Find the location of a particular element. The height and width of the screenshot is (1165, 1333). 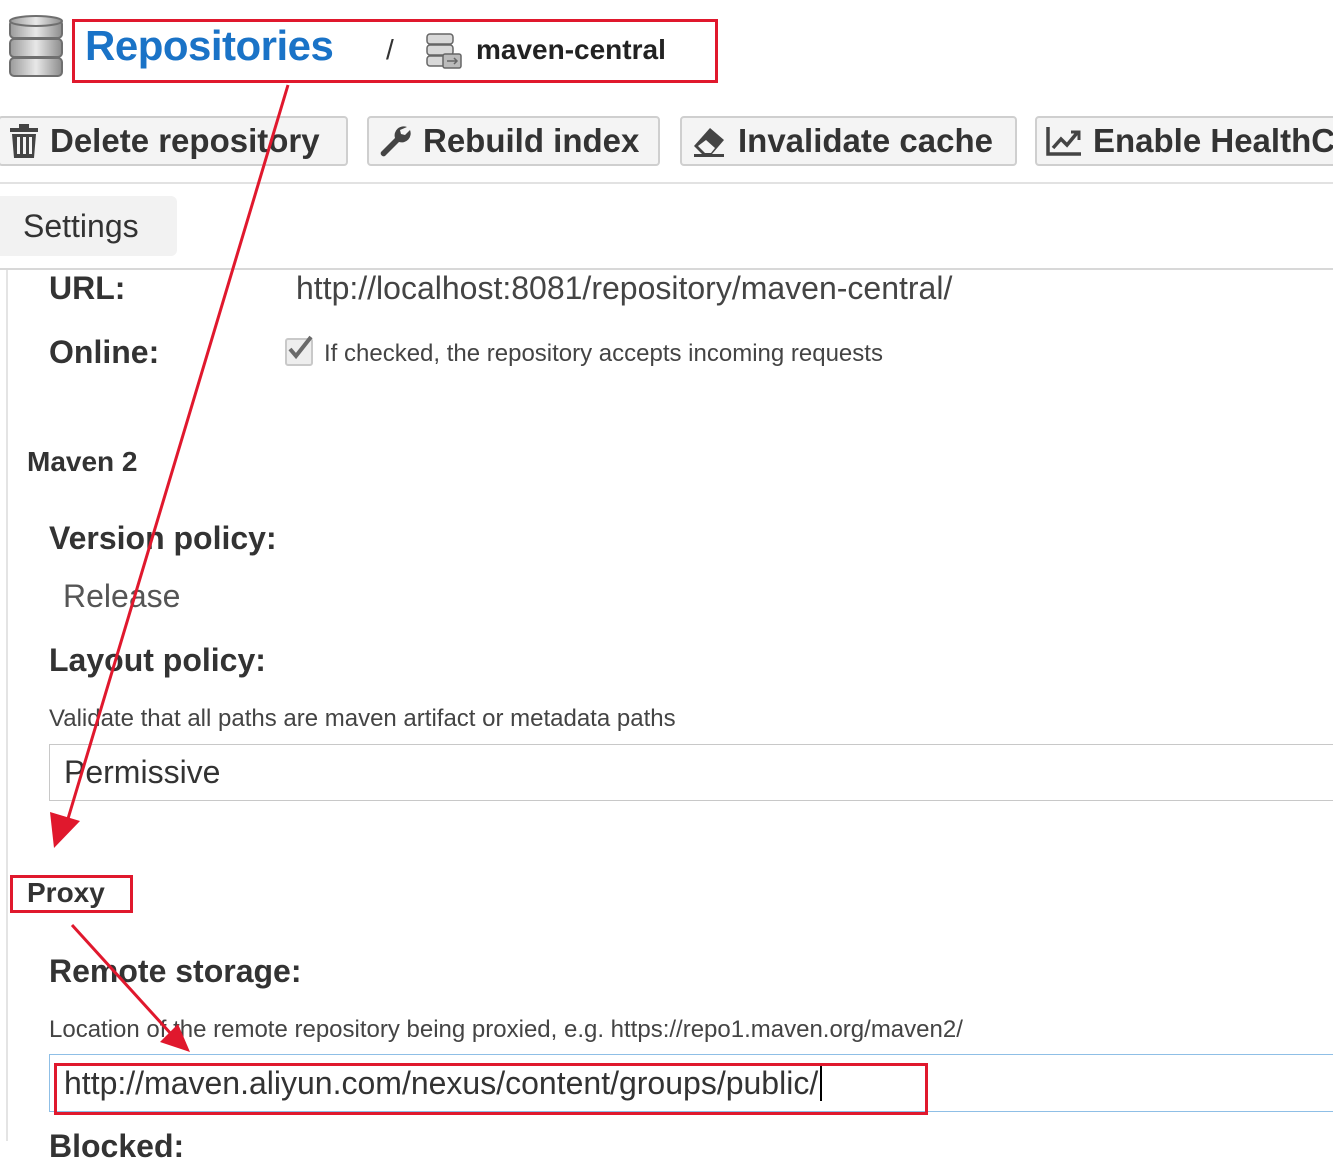

eraser-icon is located at coordinates (709, 142).